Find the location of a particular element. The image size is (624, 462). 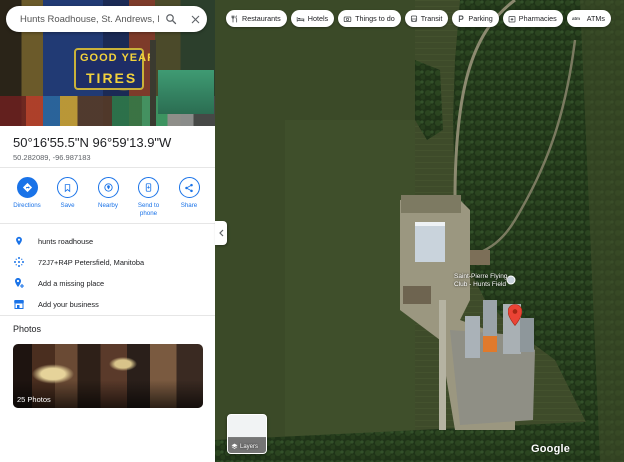

info-row-label: Add your business is located at coordinates (68, 304).